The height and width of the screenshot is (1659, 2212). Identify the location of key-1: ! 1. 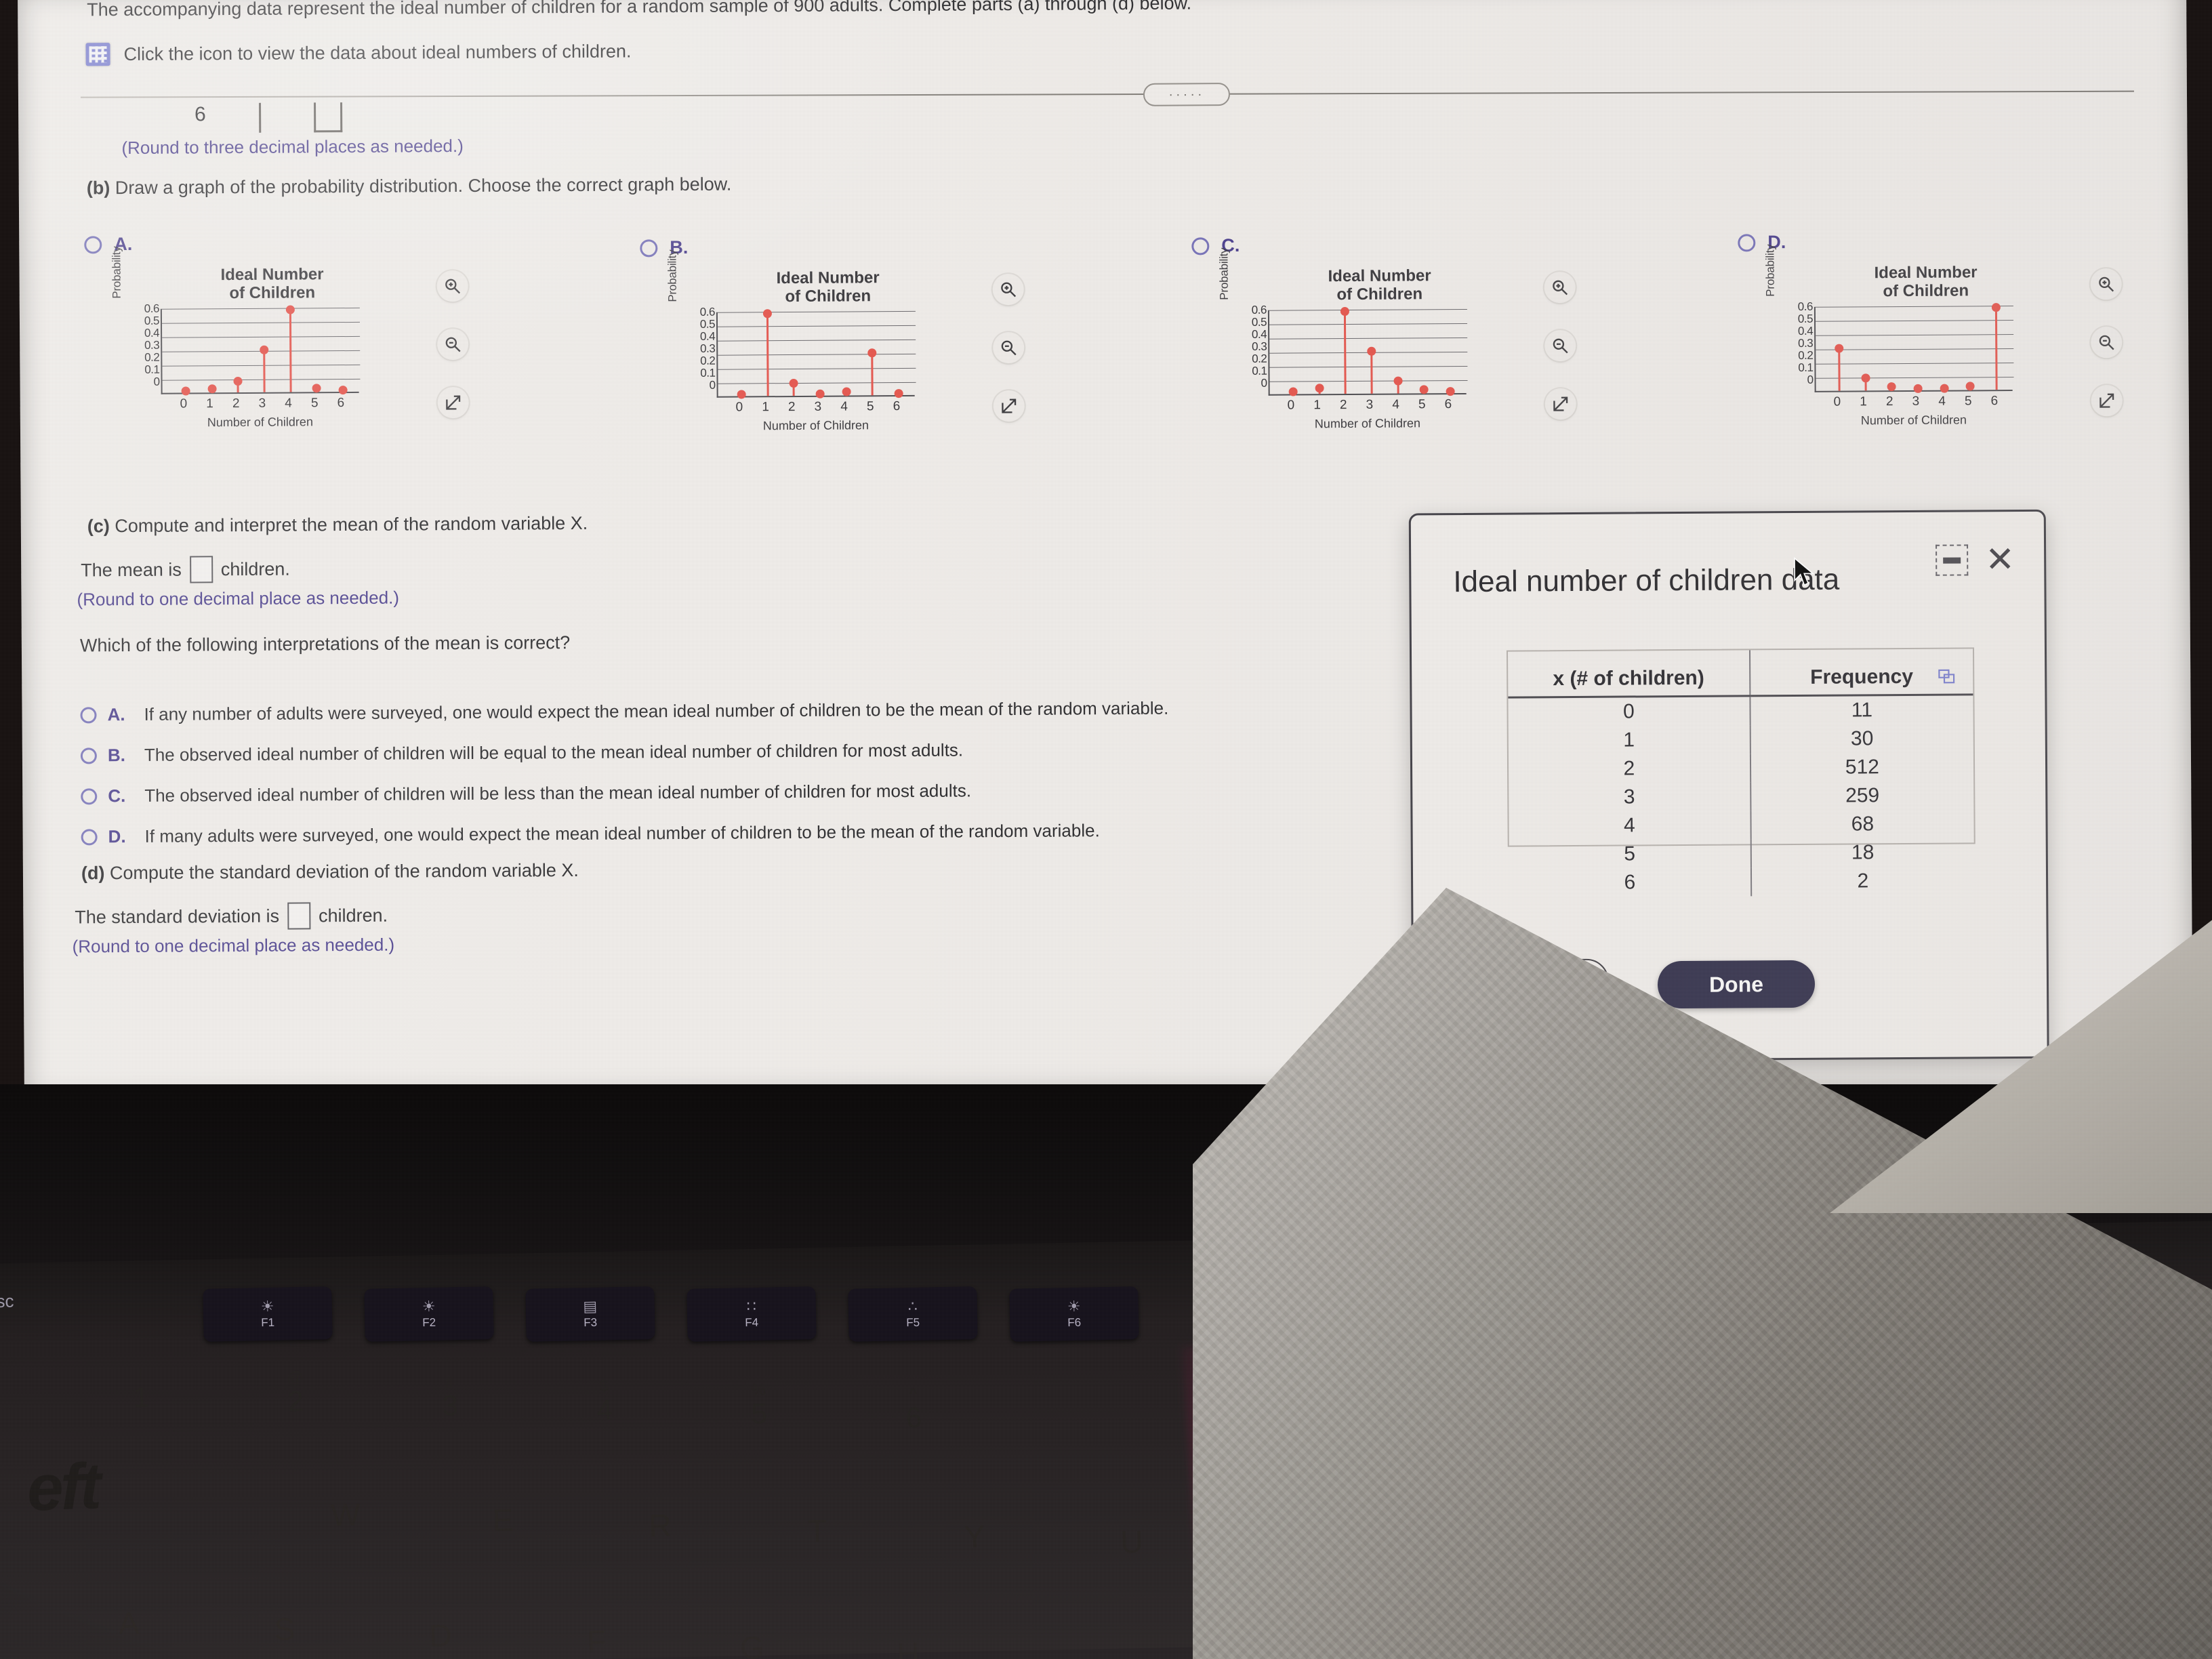
(141, 1388).